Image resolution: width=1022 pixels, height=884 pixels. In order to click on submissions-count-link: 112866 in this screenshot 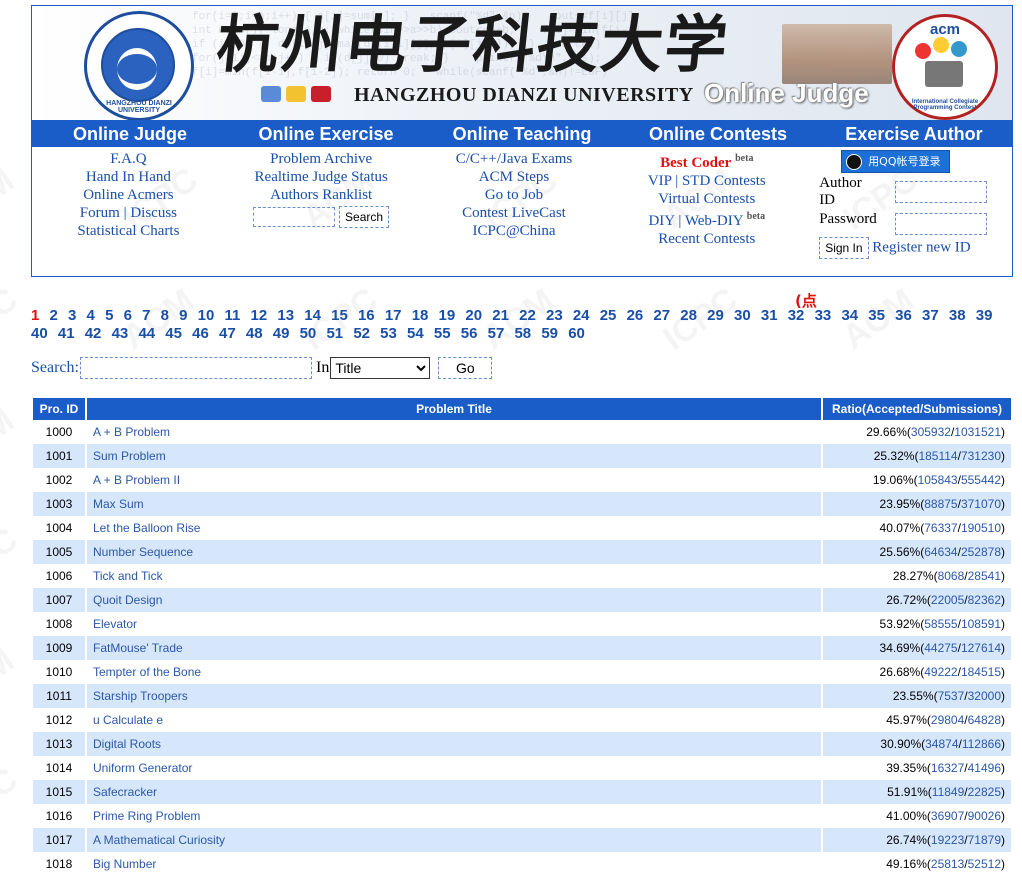, I will do `click(981, 744)`.